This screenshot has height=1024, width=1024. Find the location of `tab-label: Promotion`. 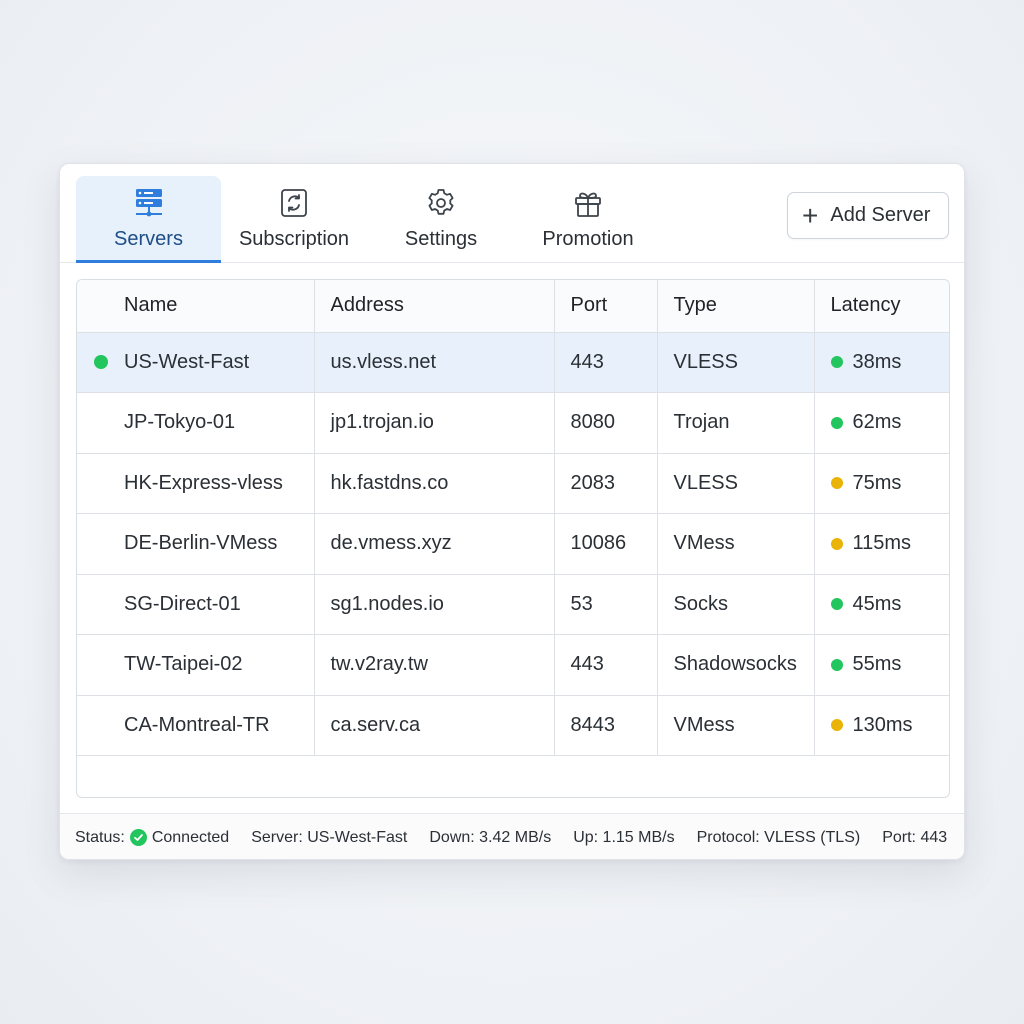

tab-label: Promotion is located at coordinates (588, 239).